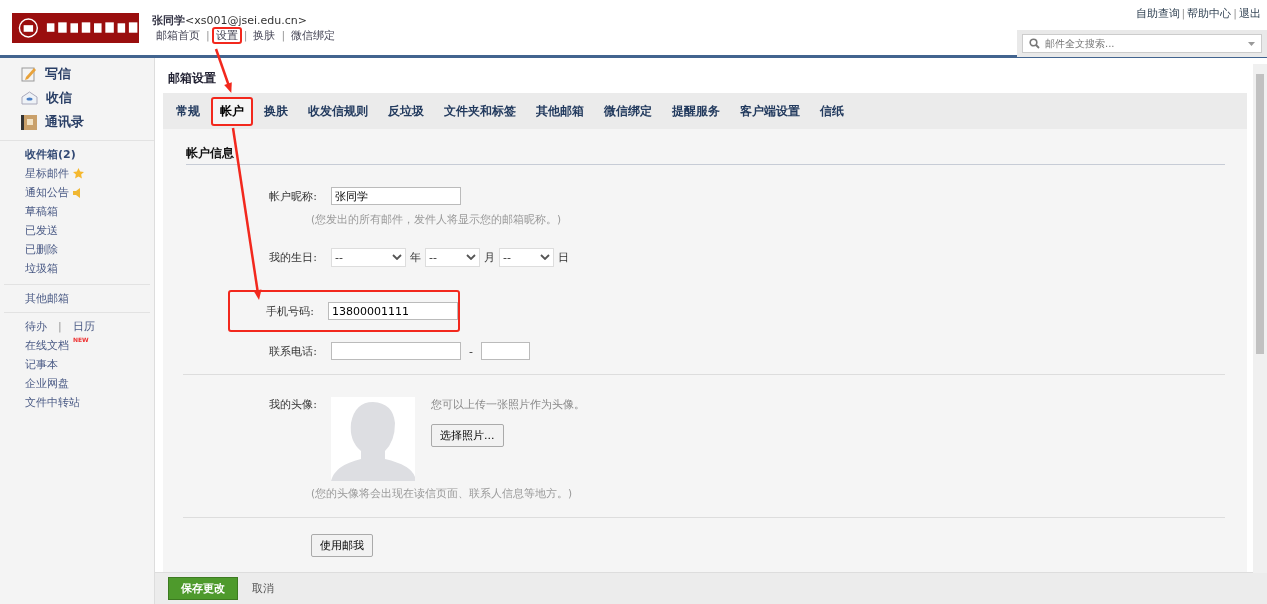 The height and width of the screenshot is (604, 1267). I want to click on card-button: 使用邮我, so click(342, 545).